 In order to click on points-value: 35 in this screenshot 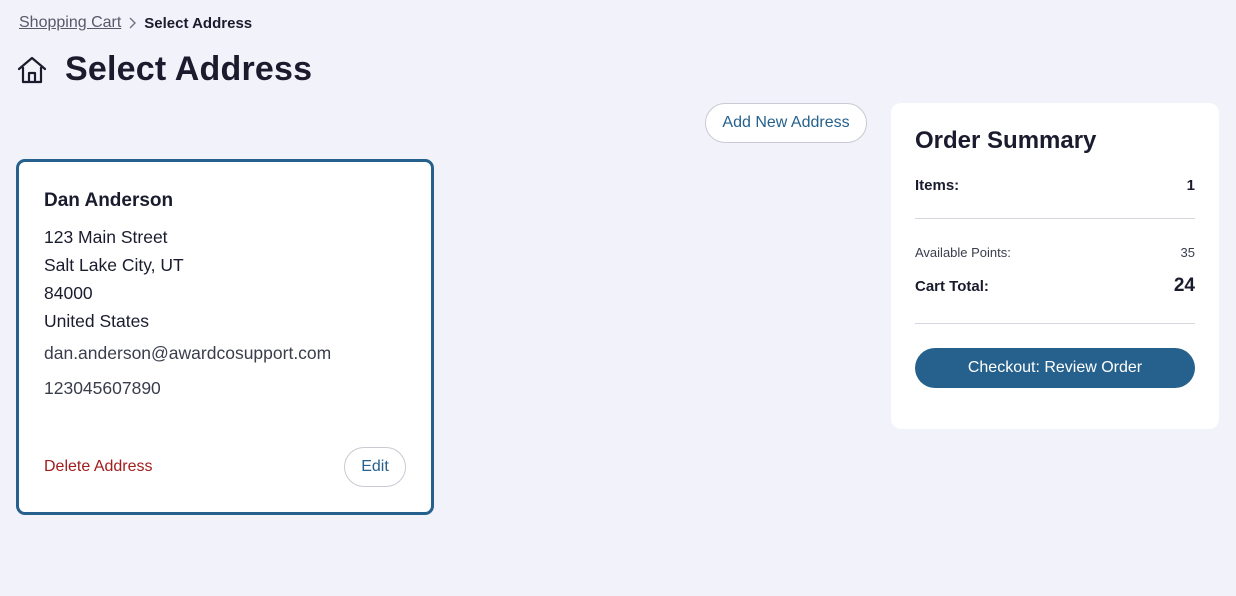, I will do `click(1187, 252)`.